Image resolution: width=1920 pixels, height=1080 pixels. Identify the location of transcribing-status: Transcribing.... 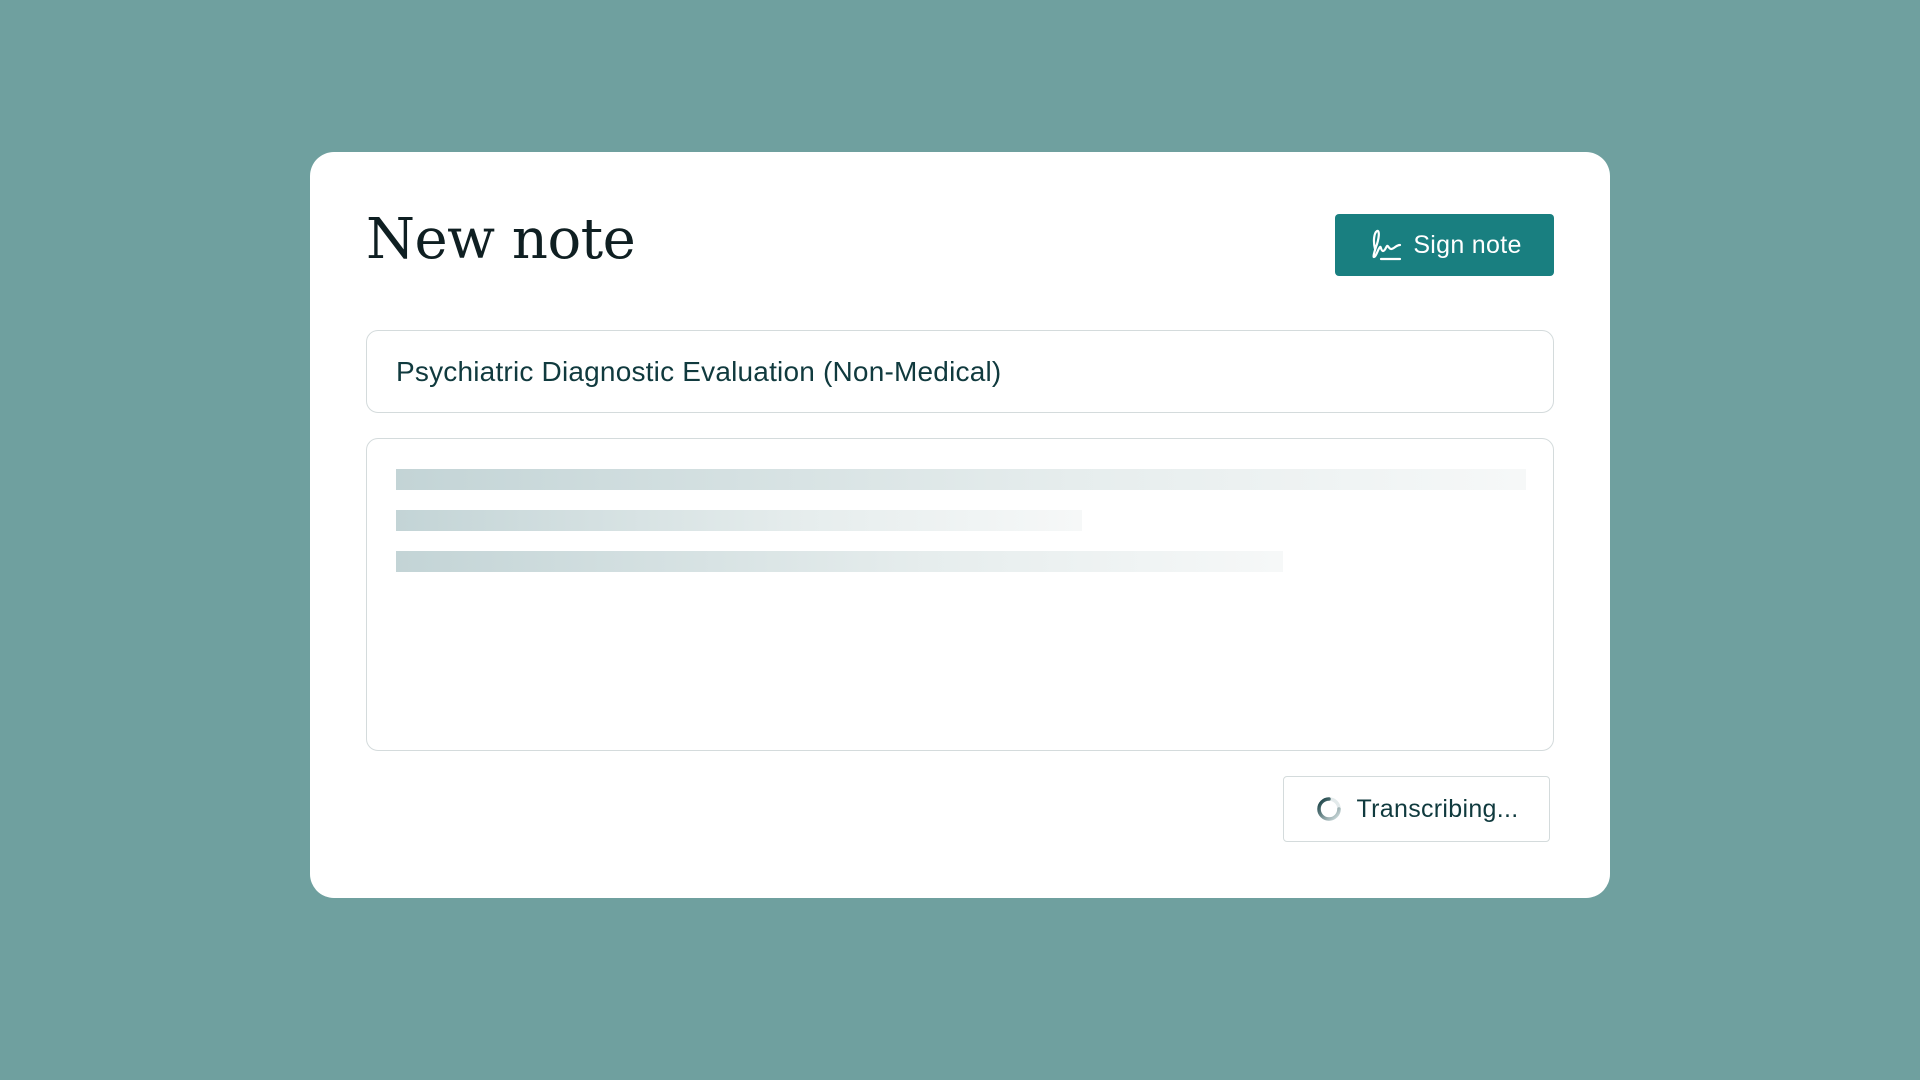
(1416, 809).